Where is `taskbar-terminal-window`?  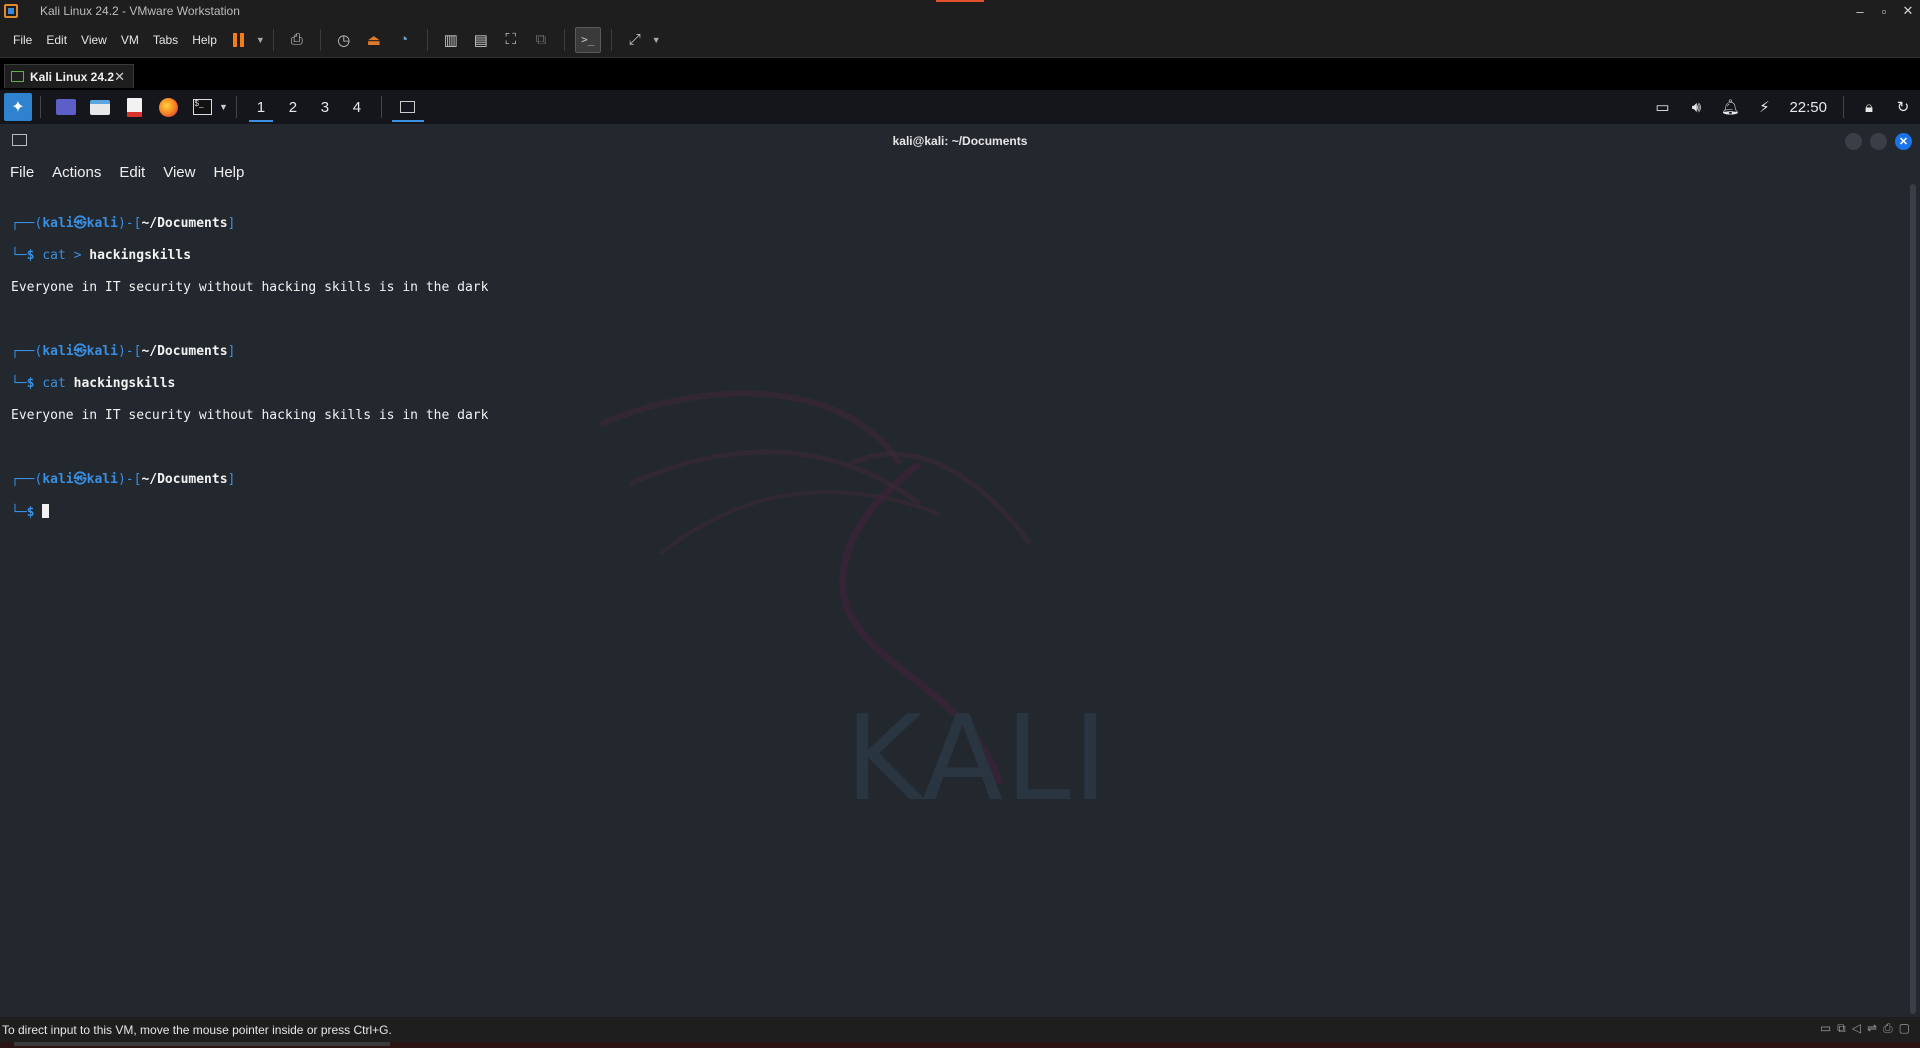 taskbar-terminal-window is located at coordinates (408, 107).